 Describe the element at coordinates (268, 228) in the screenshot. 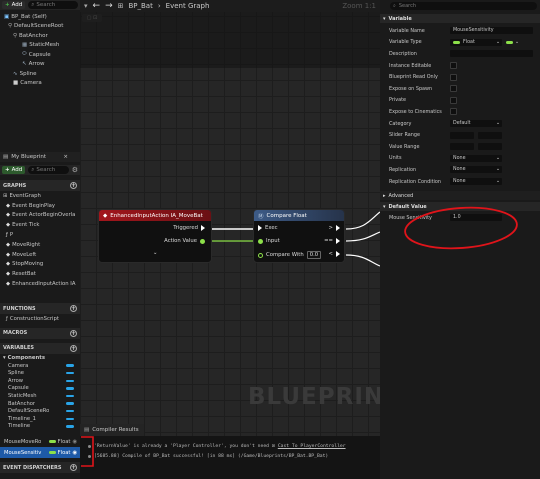

I see `exec-in-pin: Exec` at that location.